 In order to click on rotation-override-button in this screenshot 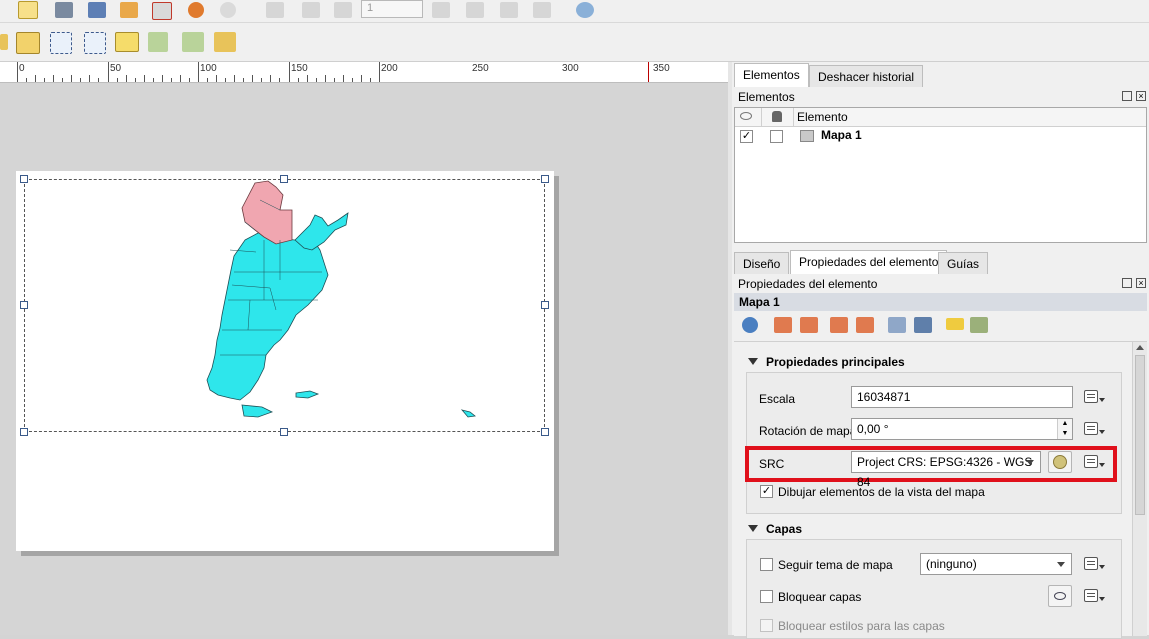, I will do `click(1095, 429)`.